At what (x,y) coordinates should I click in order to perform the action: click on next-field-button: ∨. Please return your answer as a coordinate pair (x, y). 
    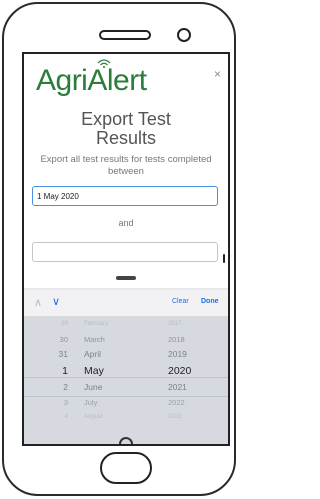
    Looking at the image, I should click on (56, 301).